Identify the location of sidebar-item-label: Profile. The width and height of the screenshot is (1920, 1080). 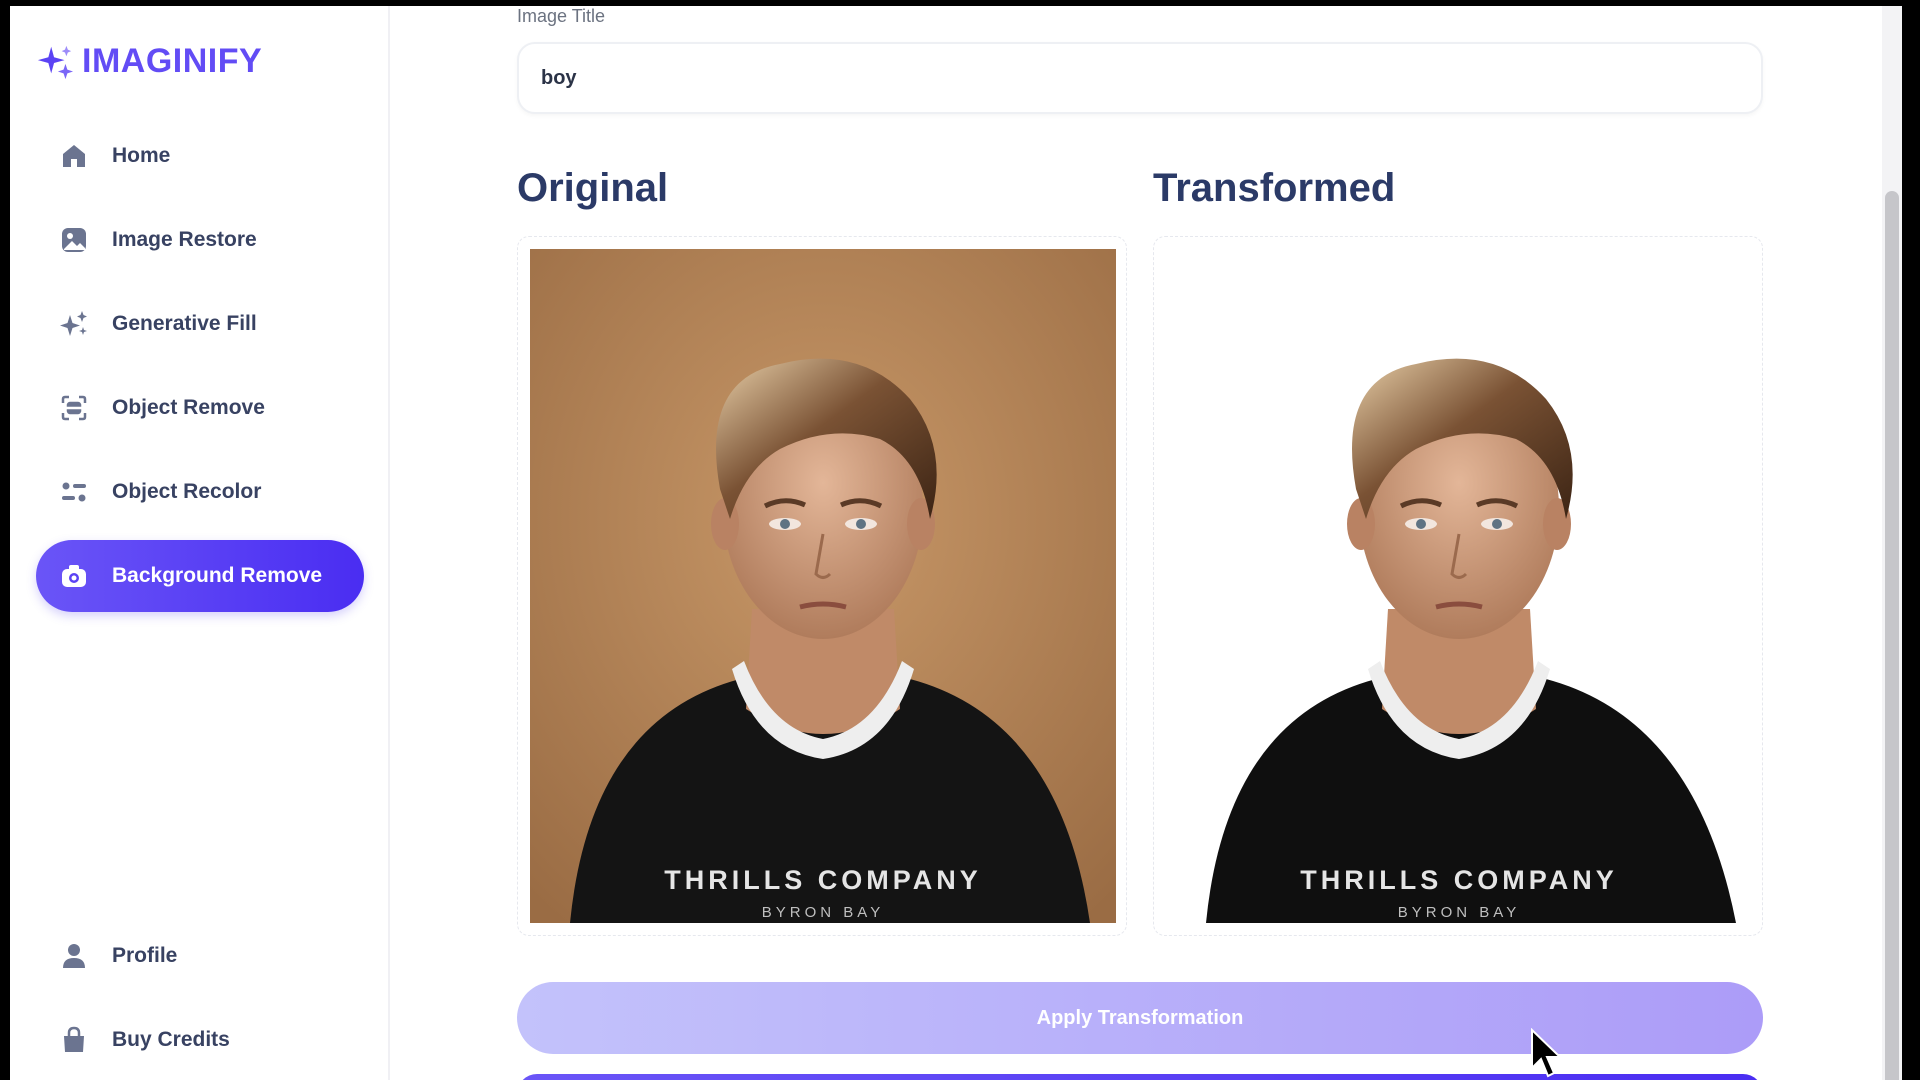
(145, 955).